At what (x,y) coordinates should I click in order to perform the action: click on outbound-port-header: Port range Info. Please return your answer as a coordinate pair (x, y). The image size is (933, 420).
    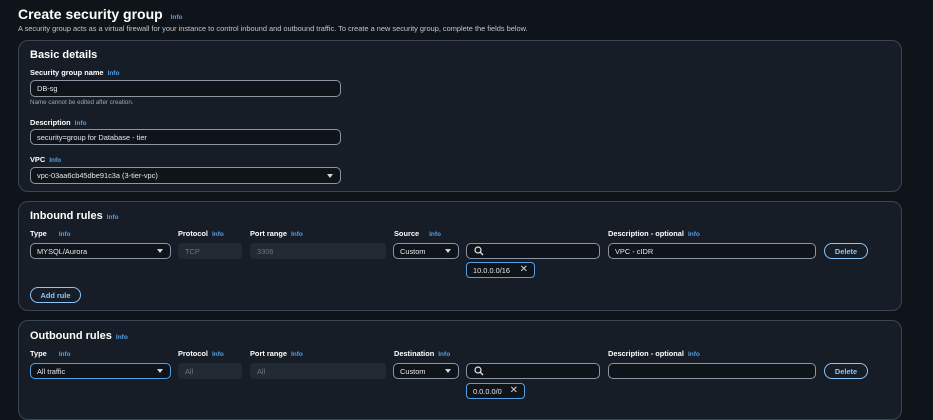
    Looking at the image, I should click on (276, 353).